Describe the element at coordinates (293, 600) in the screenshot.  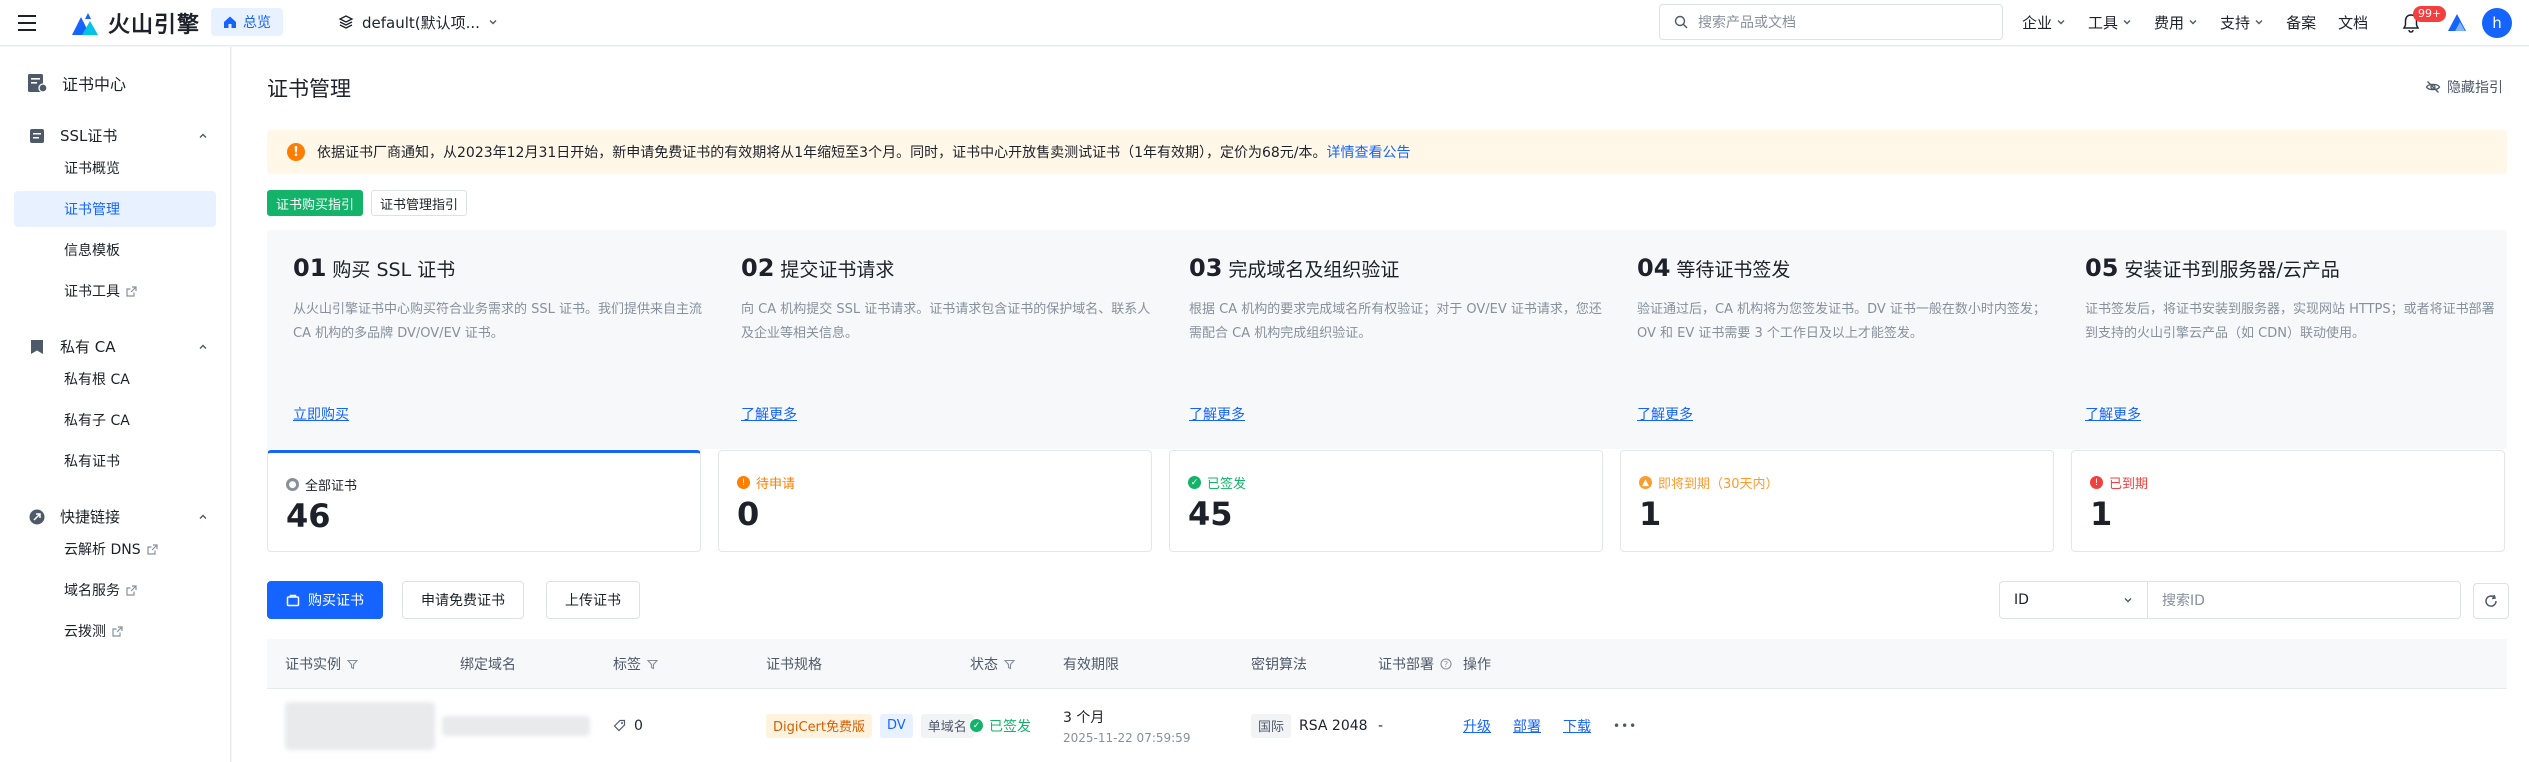
I see `cart-icon` at that location.